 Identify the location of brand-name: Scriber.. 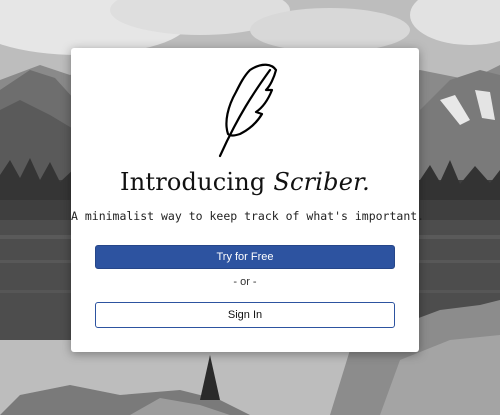
(321, 182).